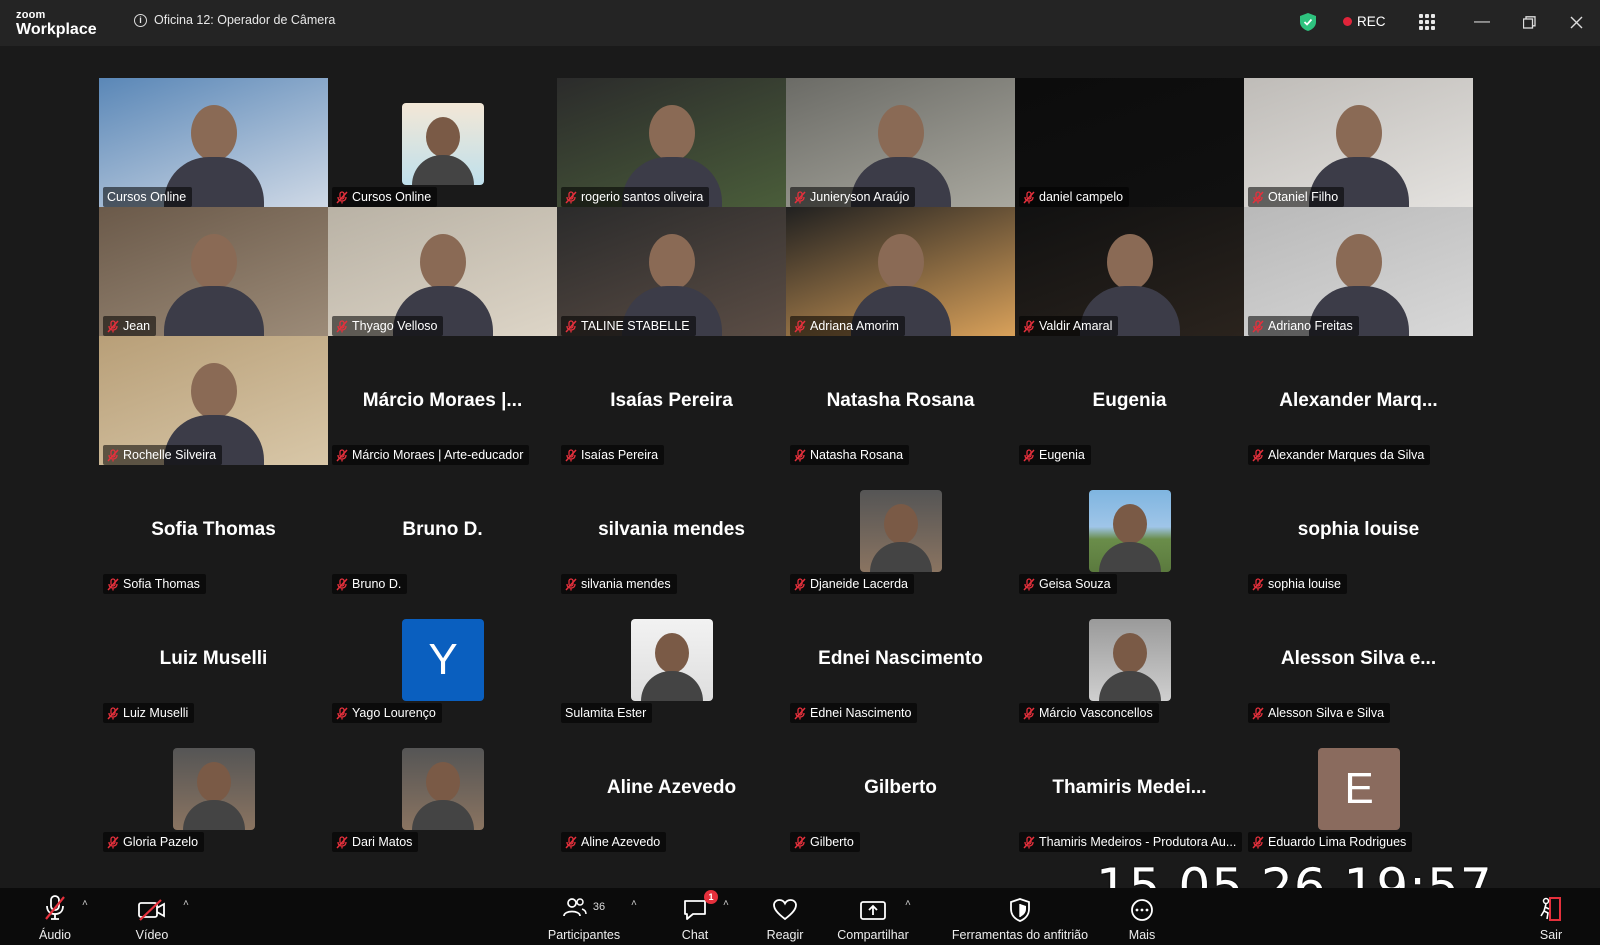 The image size is (1600, 945). What do you see at coordinates (1129, 529) in the screenshot?
I see `participant-tile: Geisa Souza` at bounding box center [1129, 529].